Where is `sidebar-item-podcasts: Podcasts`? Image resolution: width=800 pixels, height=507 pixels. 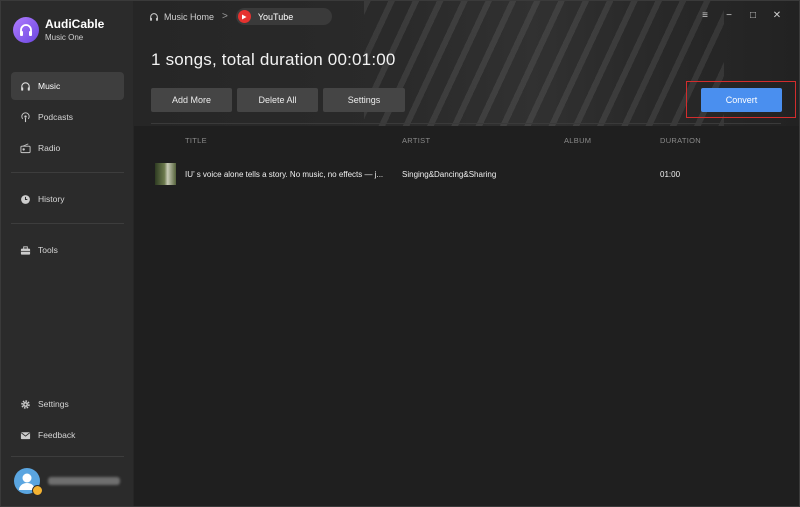 sidebar-item-podcasts: Podcasts is located at coordinates (67, 117).